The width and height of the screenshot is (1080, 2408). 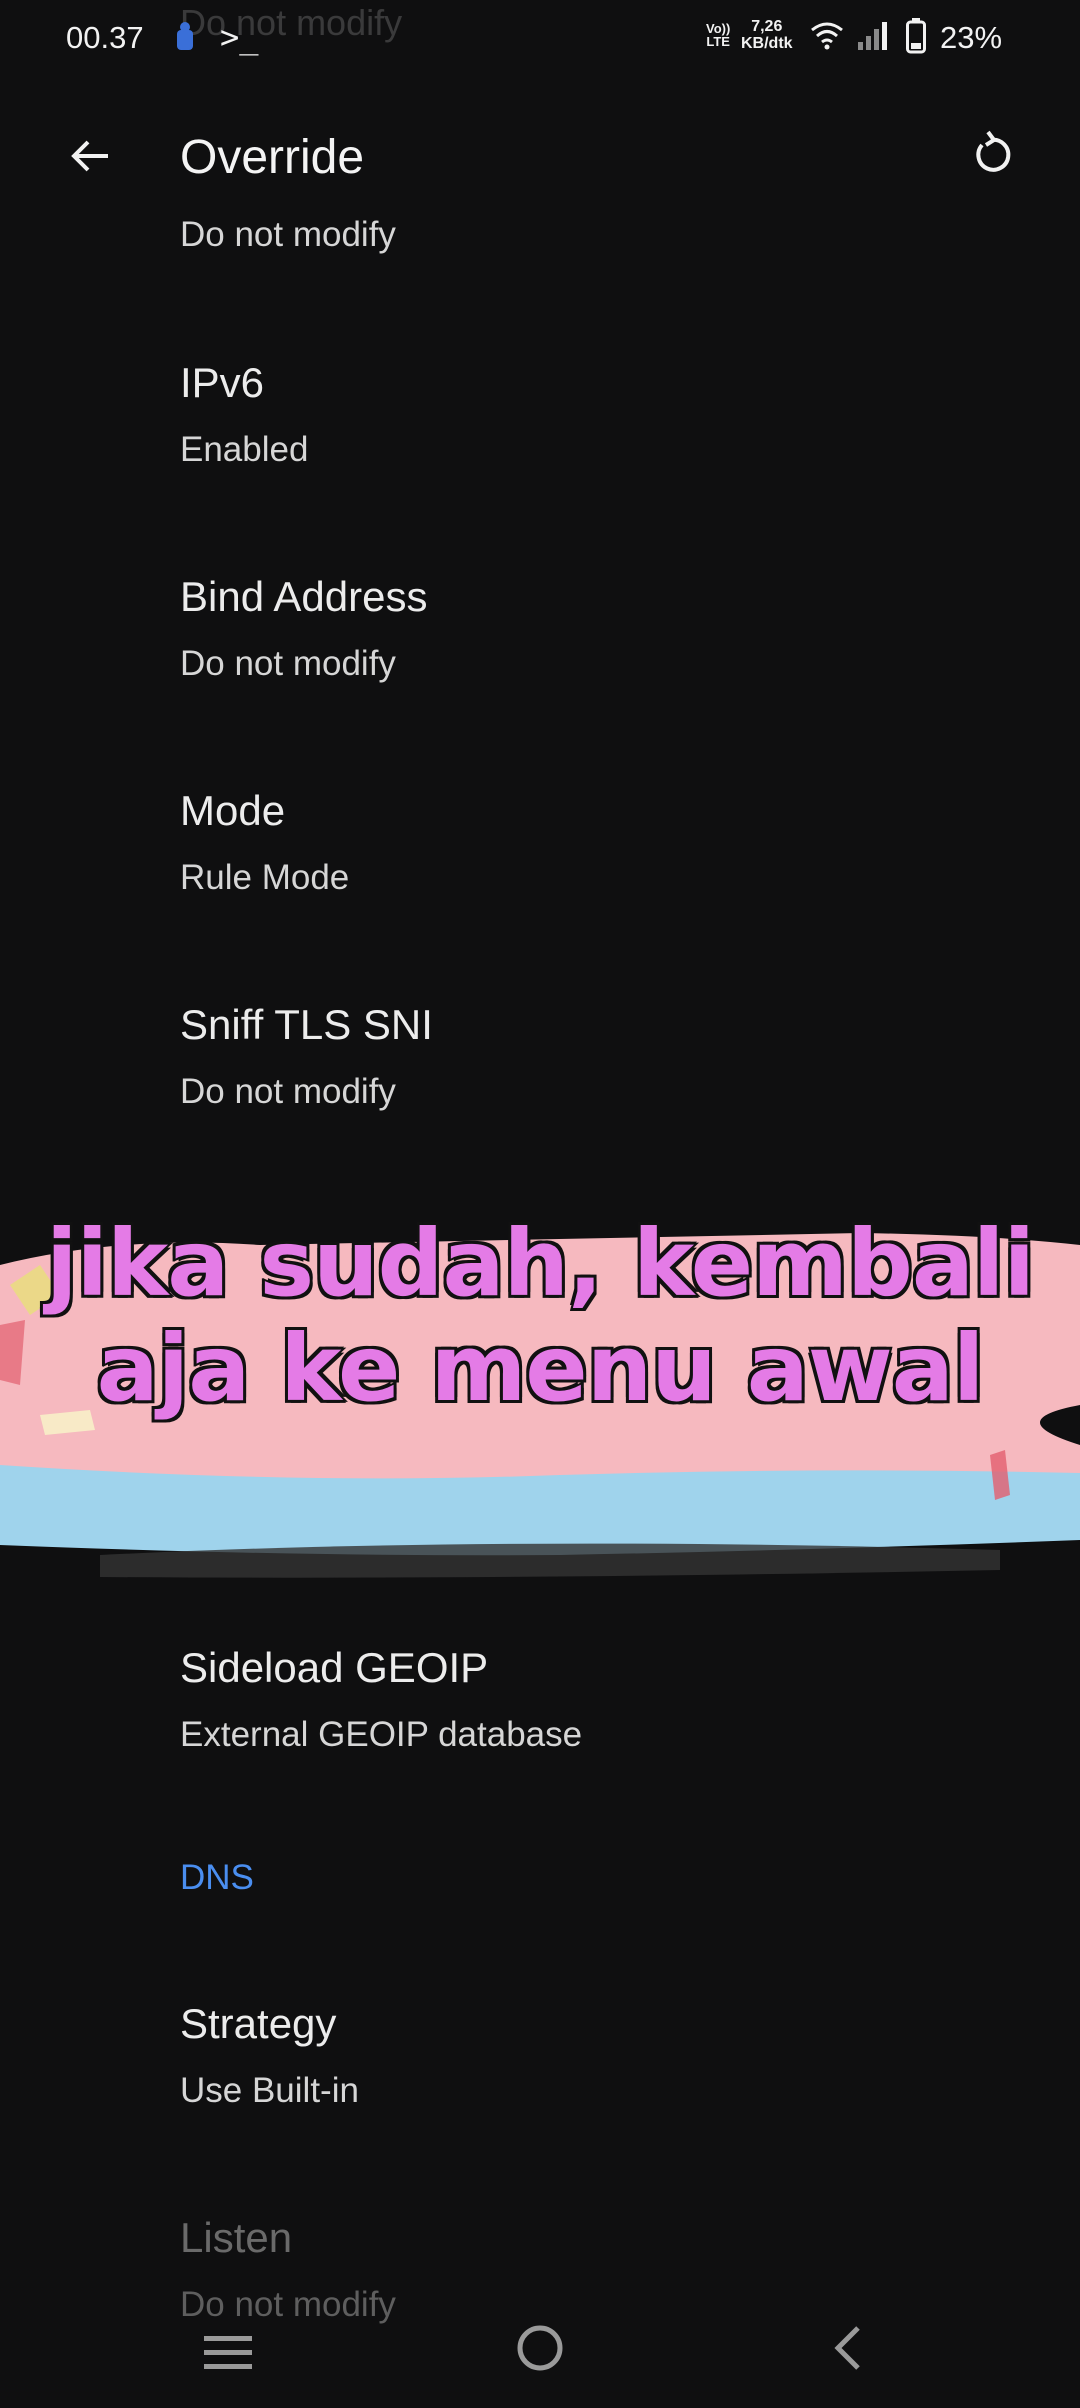 I want to click on network-speed: 7,26 KB/dtk, so click(x=767, y=35).